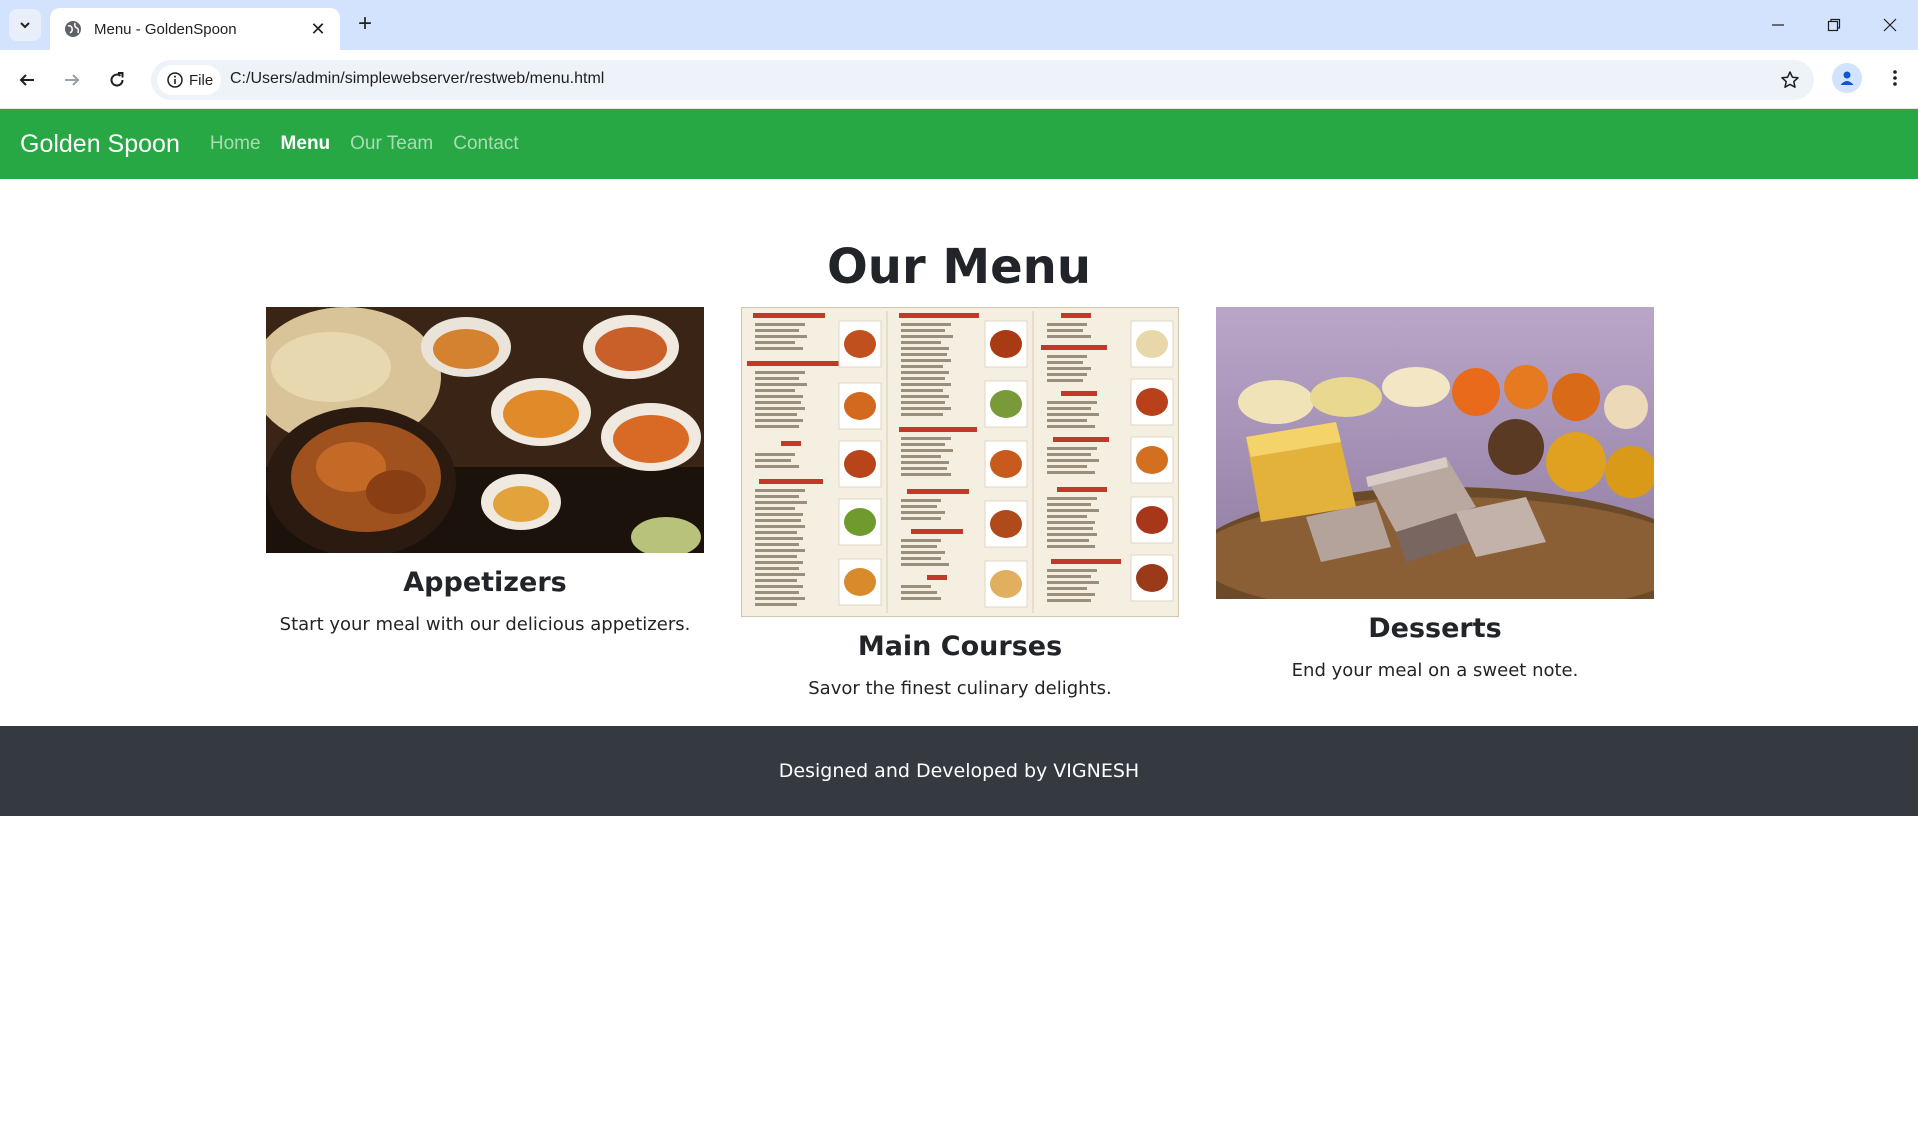 The width and height of the screenshot is (1918, 1135). I want to click on back-arrow-icon, so click(26, 80).